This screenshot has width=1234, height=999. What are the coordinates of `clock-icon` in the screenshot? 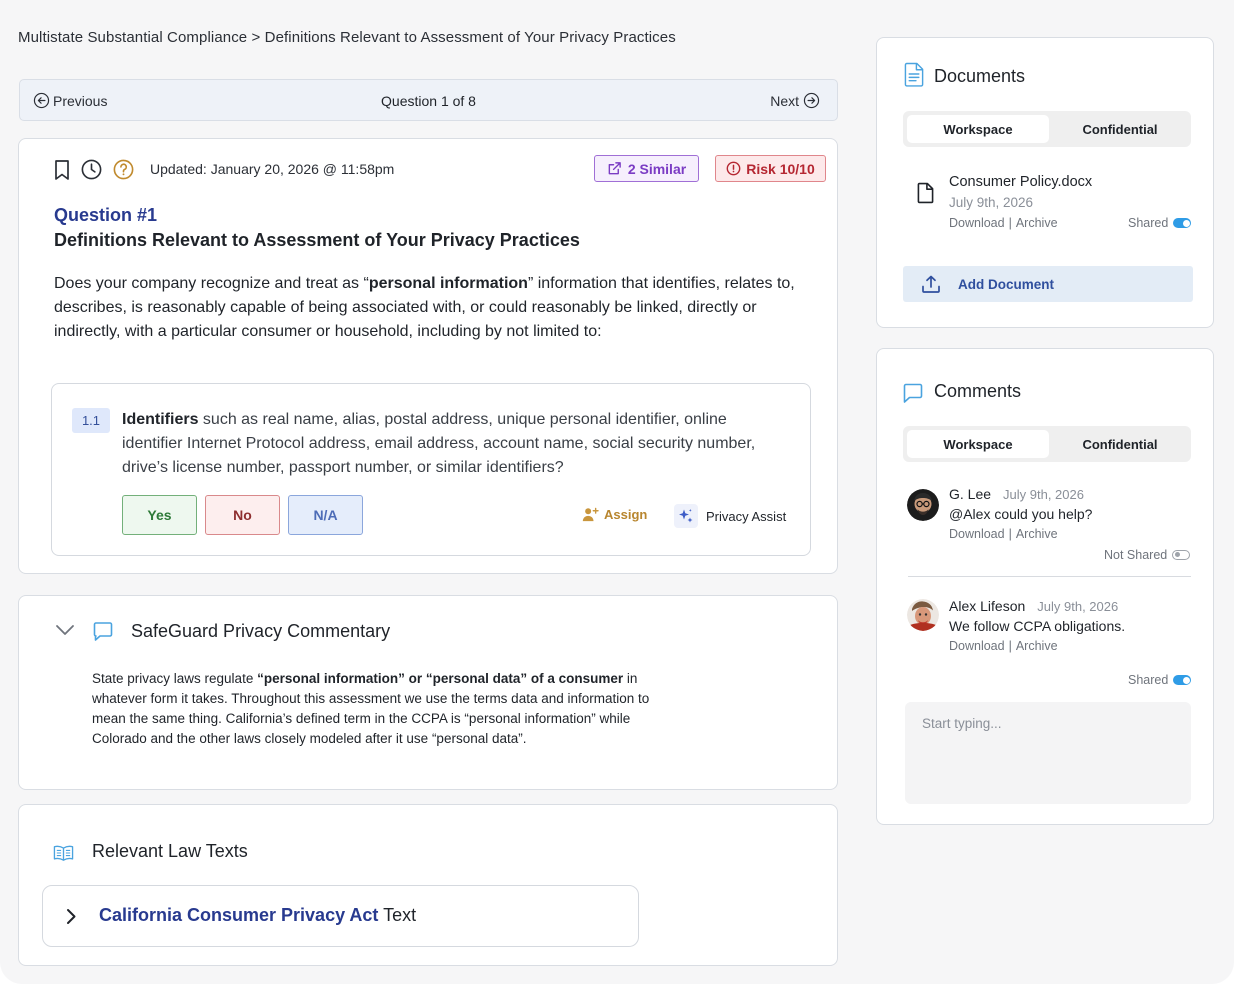 It's located at (91, 169).